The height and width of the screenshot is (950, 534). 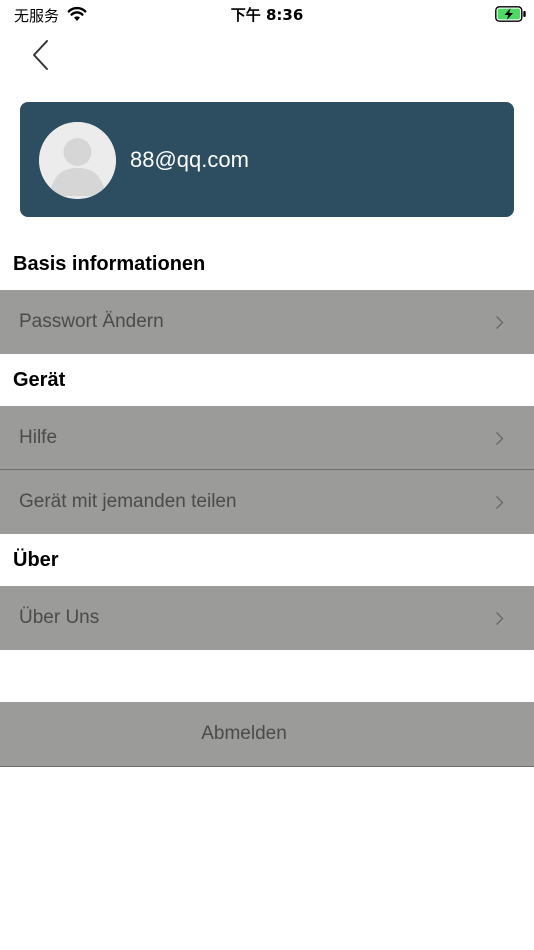 I want to click on avatar, so click(x=77, y=160).